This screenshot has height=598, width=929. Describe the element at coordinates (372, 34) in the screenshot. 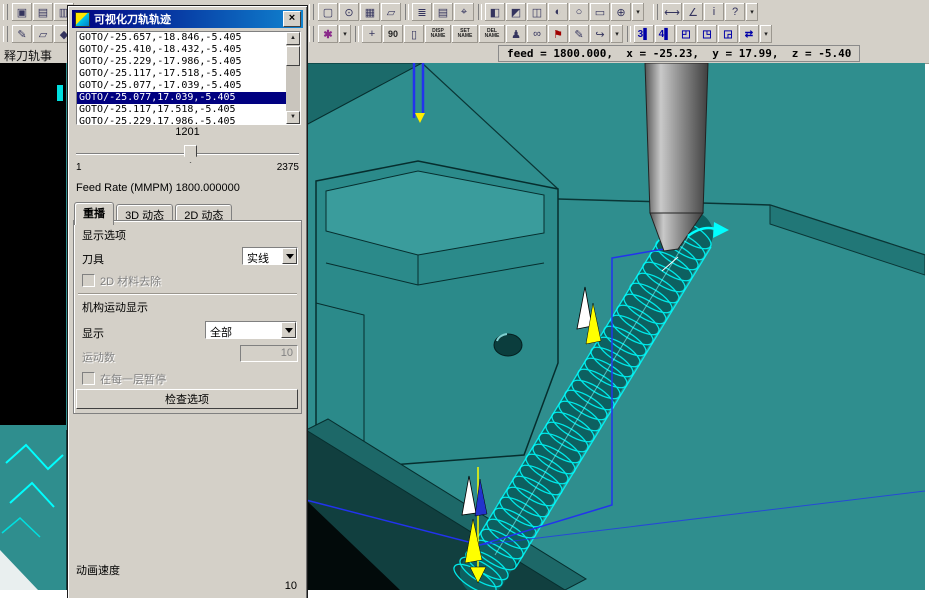

I see `pan-icon: +` at that location.